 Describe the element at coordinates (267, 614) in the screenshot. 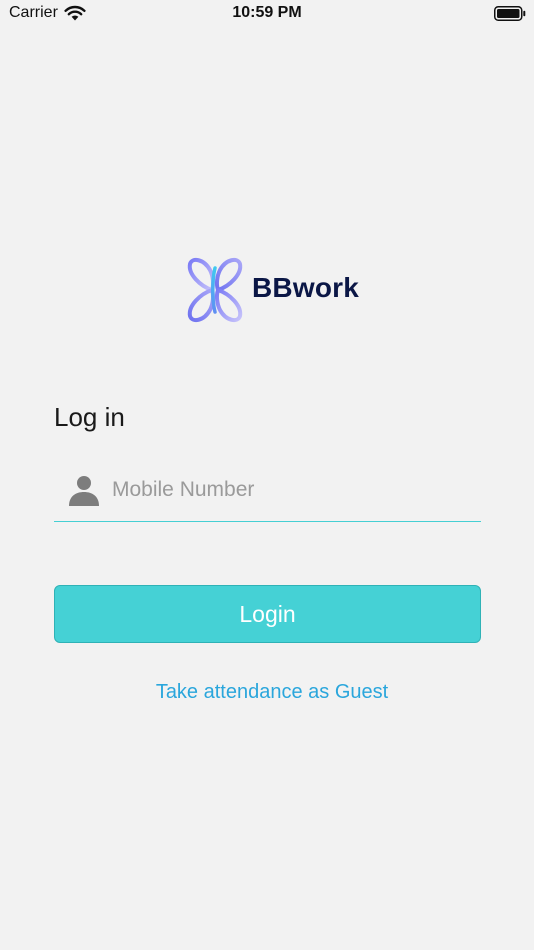

I see `login-button: Login` at that location.